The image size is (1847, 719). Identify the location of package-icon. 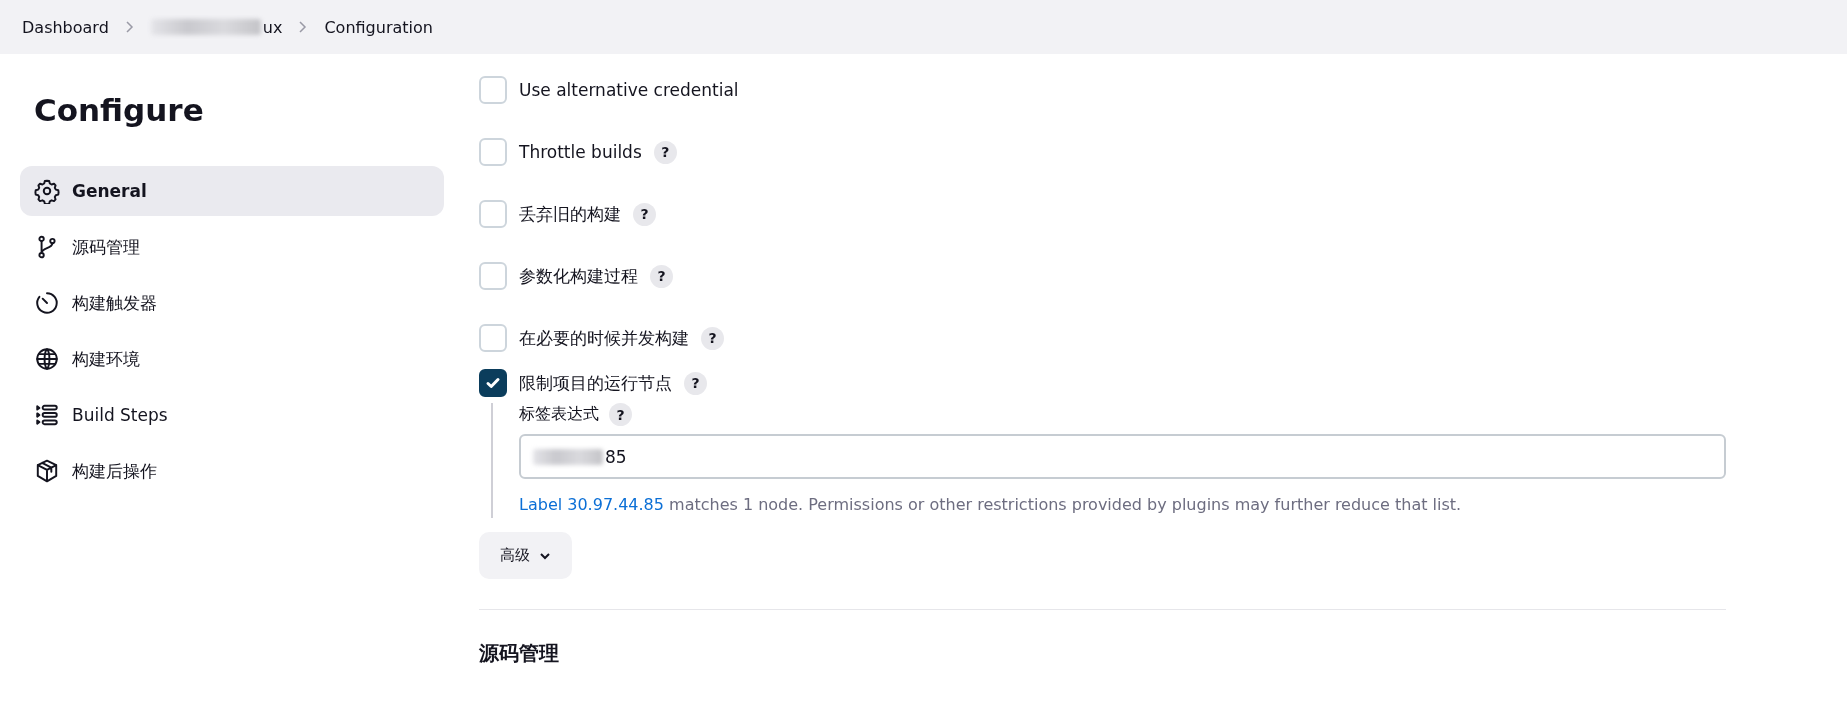
(47, 471).